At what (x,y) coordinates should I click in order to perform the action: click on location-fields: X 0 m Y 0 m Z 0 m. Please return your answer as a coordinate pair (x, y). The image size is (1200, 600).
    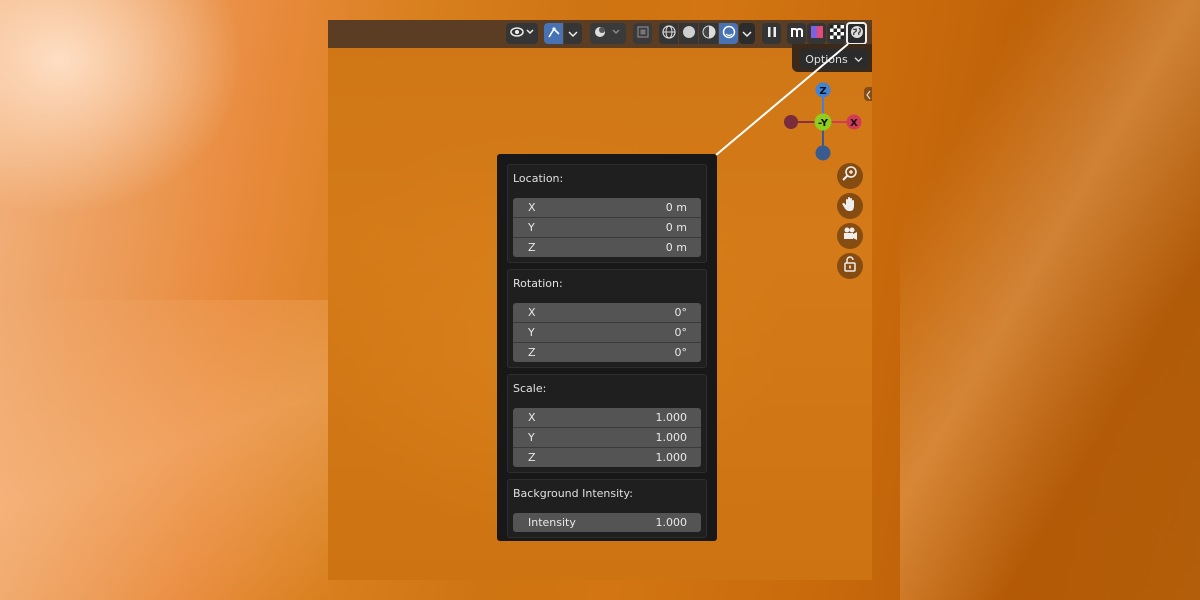
    Looking at the image, I should click on (607, 227).